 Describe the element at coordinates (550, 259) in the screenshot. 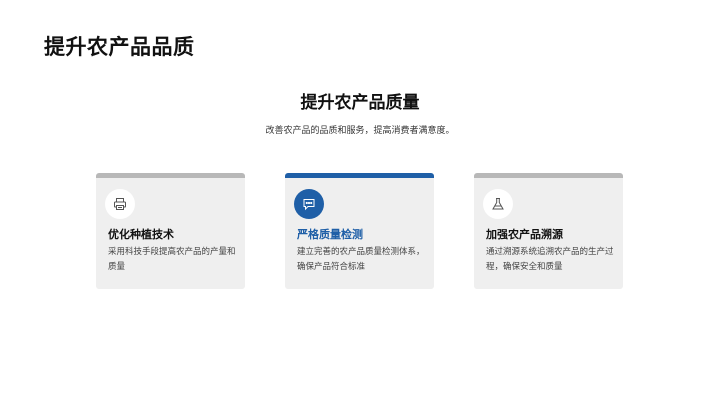

I see `card-description: 通过溯源系统追溯农产品的生产过程，确保安全和质量` at that location.